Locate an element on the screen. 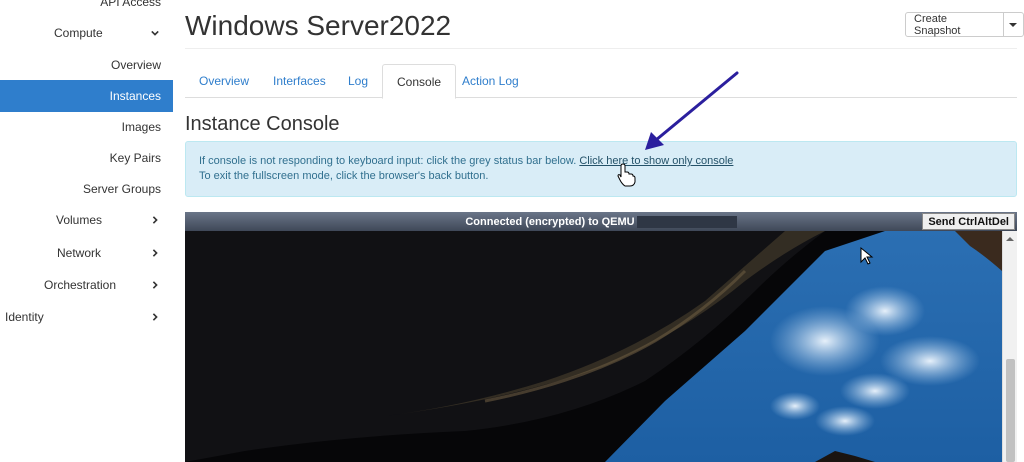  console-scrollbar is located at coordinates (1009, 346).